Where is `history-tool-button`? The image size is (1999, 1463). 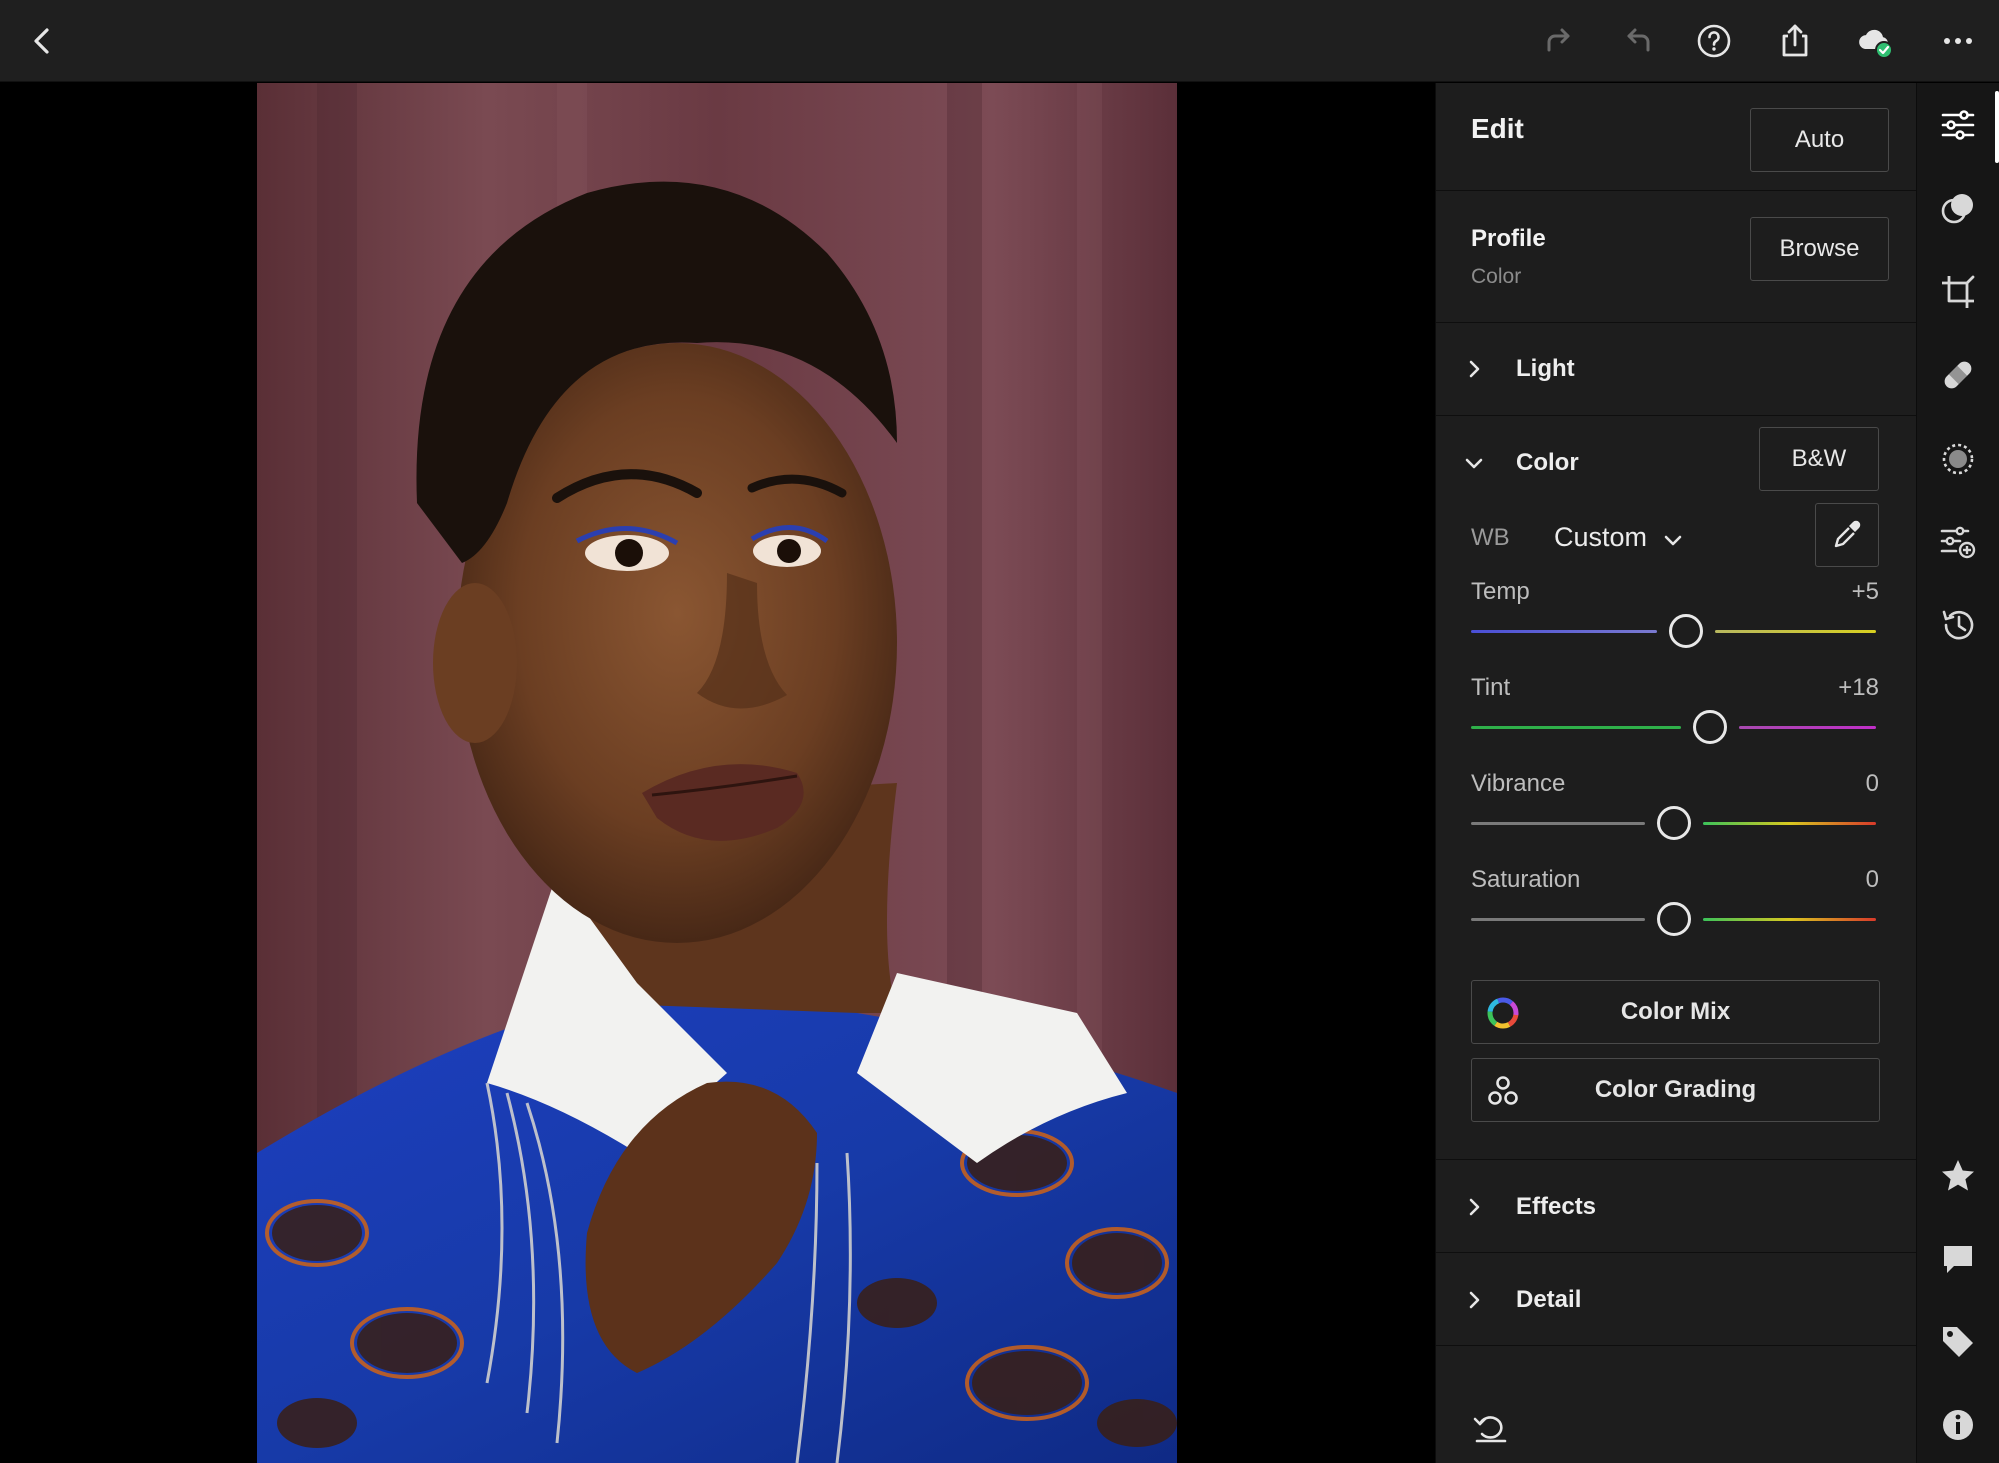 history-tool-button is located at coordinates (1958, 625).